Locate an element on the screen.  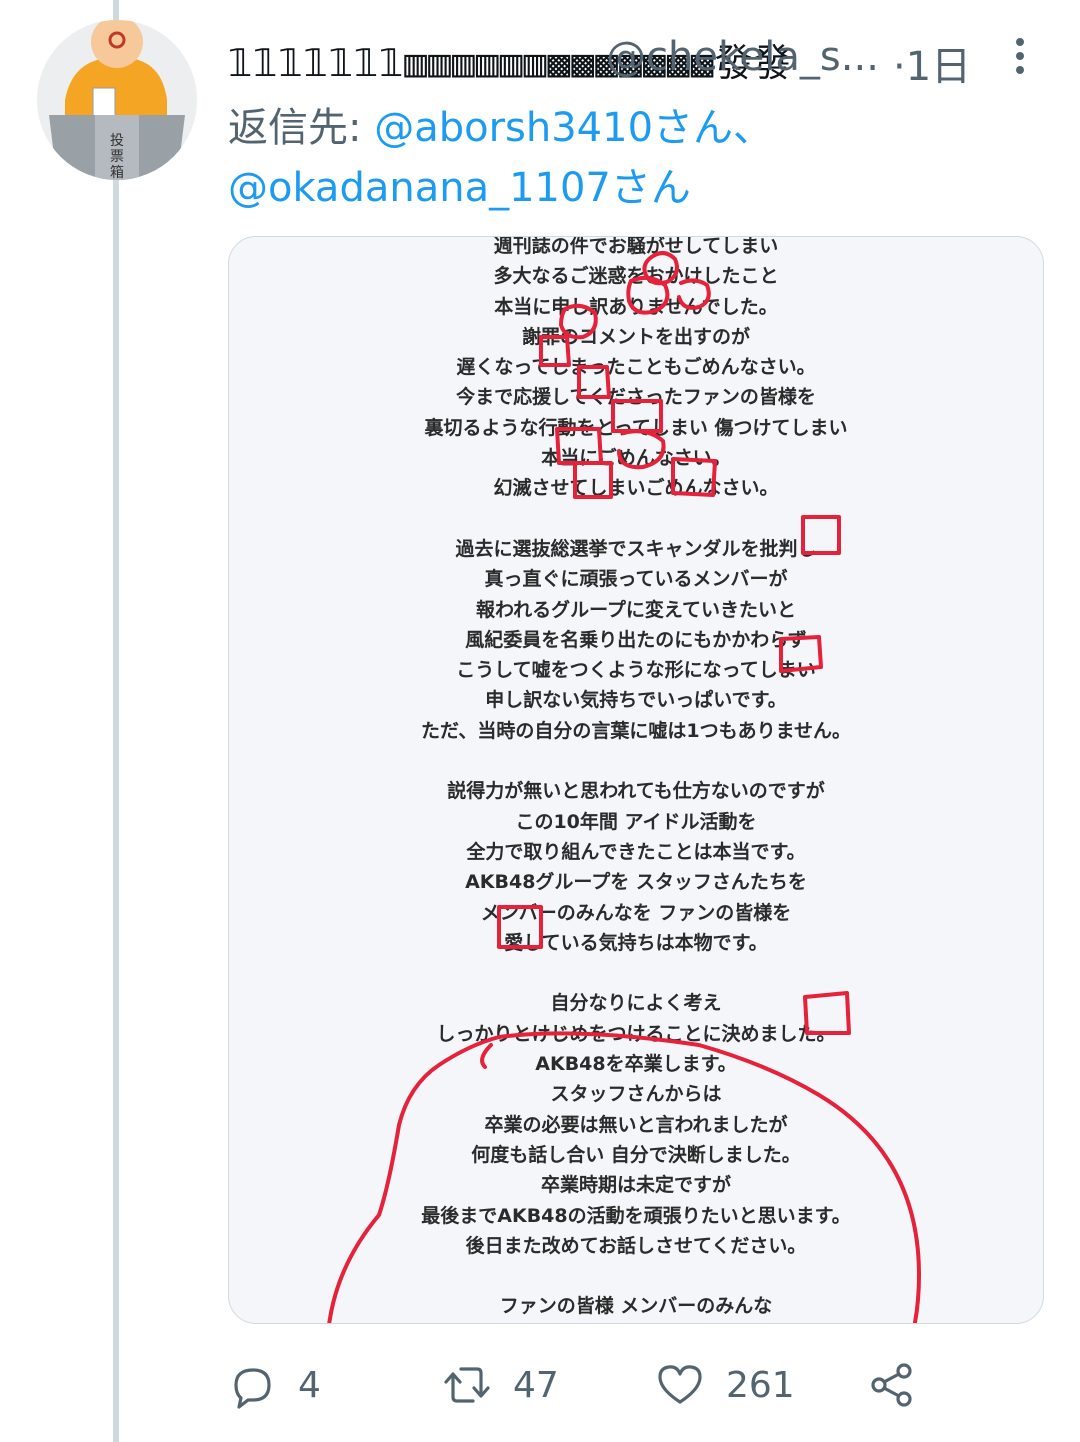
reply-mention-okadanana: @okadanana_1107さん is located at coordinates (459, 188).